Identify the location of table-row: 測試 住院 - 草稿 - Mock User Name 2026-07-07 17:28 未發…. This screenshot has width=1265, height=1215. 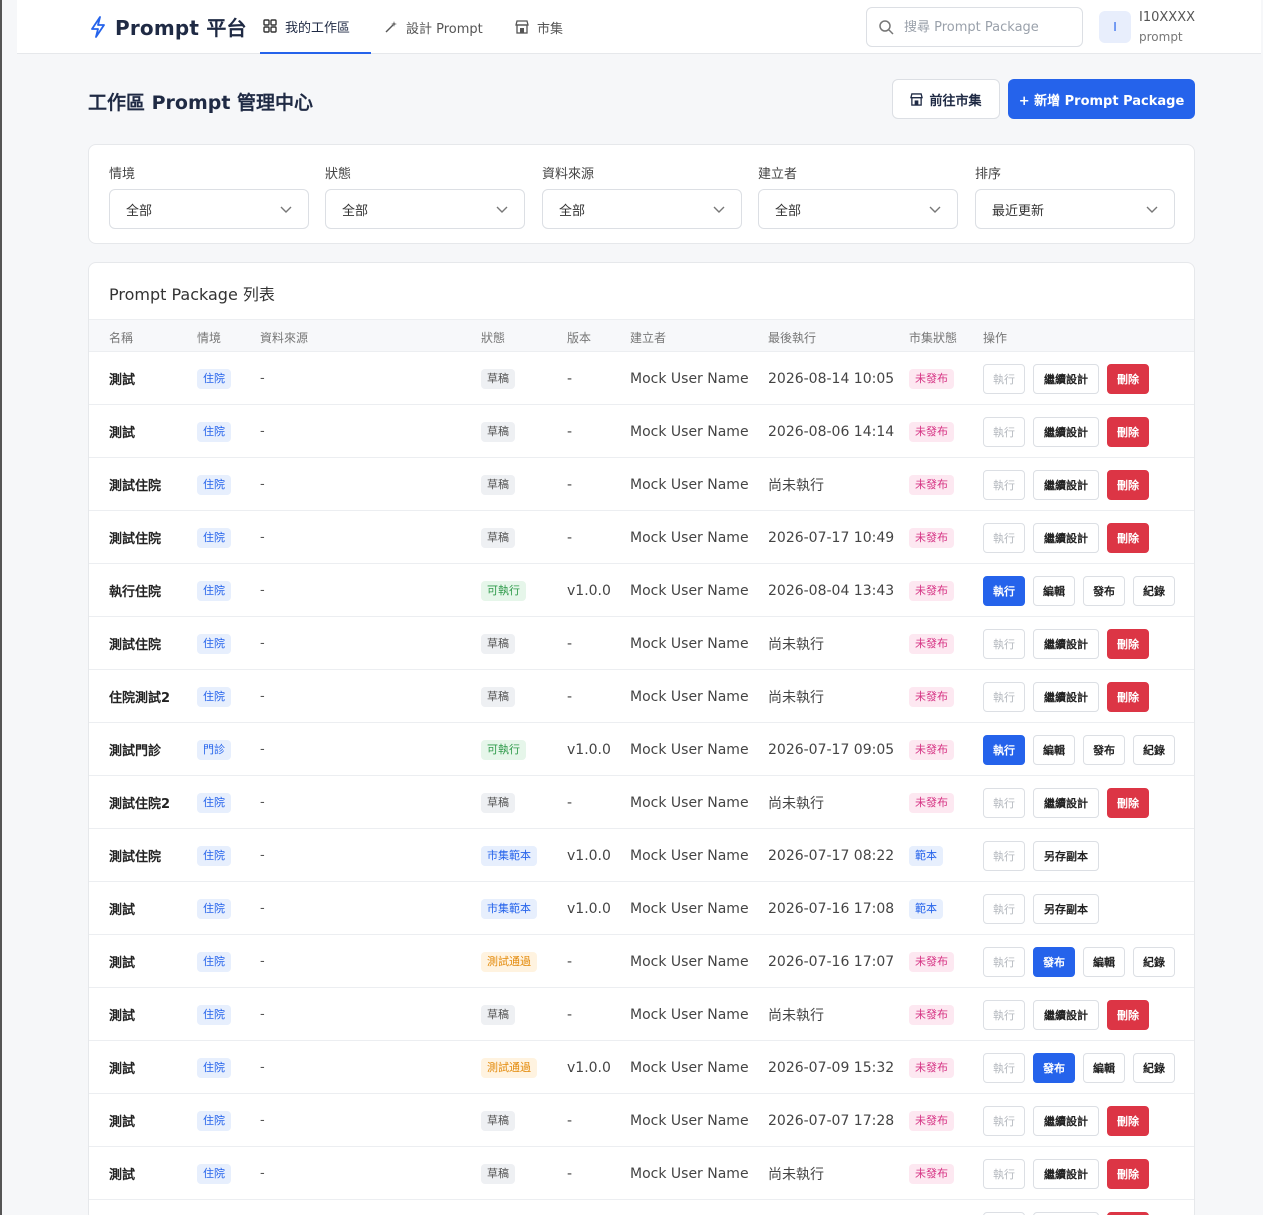
(641, 1120).